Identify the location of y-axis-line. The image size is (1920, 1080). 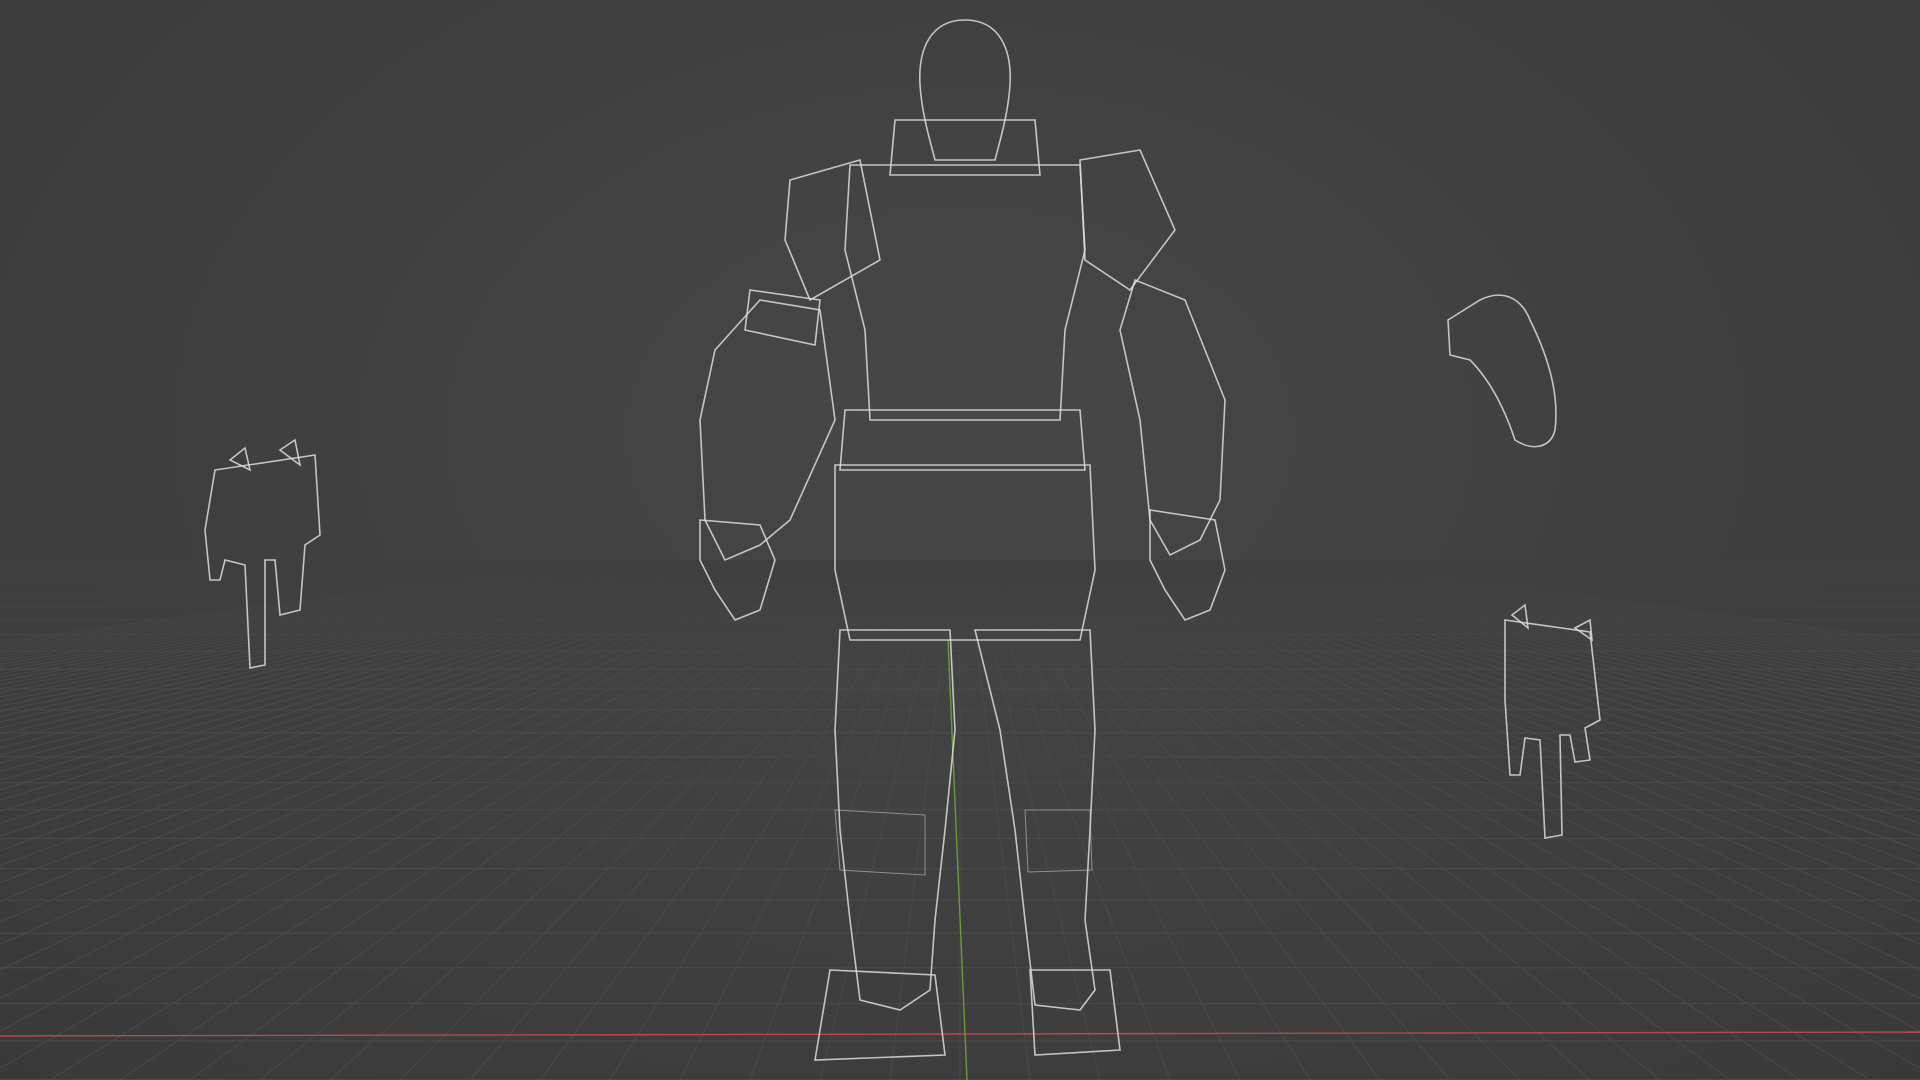
(957, 859).